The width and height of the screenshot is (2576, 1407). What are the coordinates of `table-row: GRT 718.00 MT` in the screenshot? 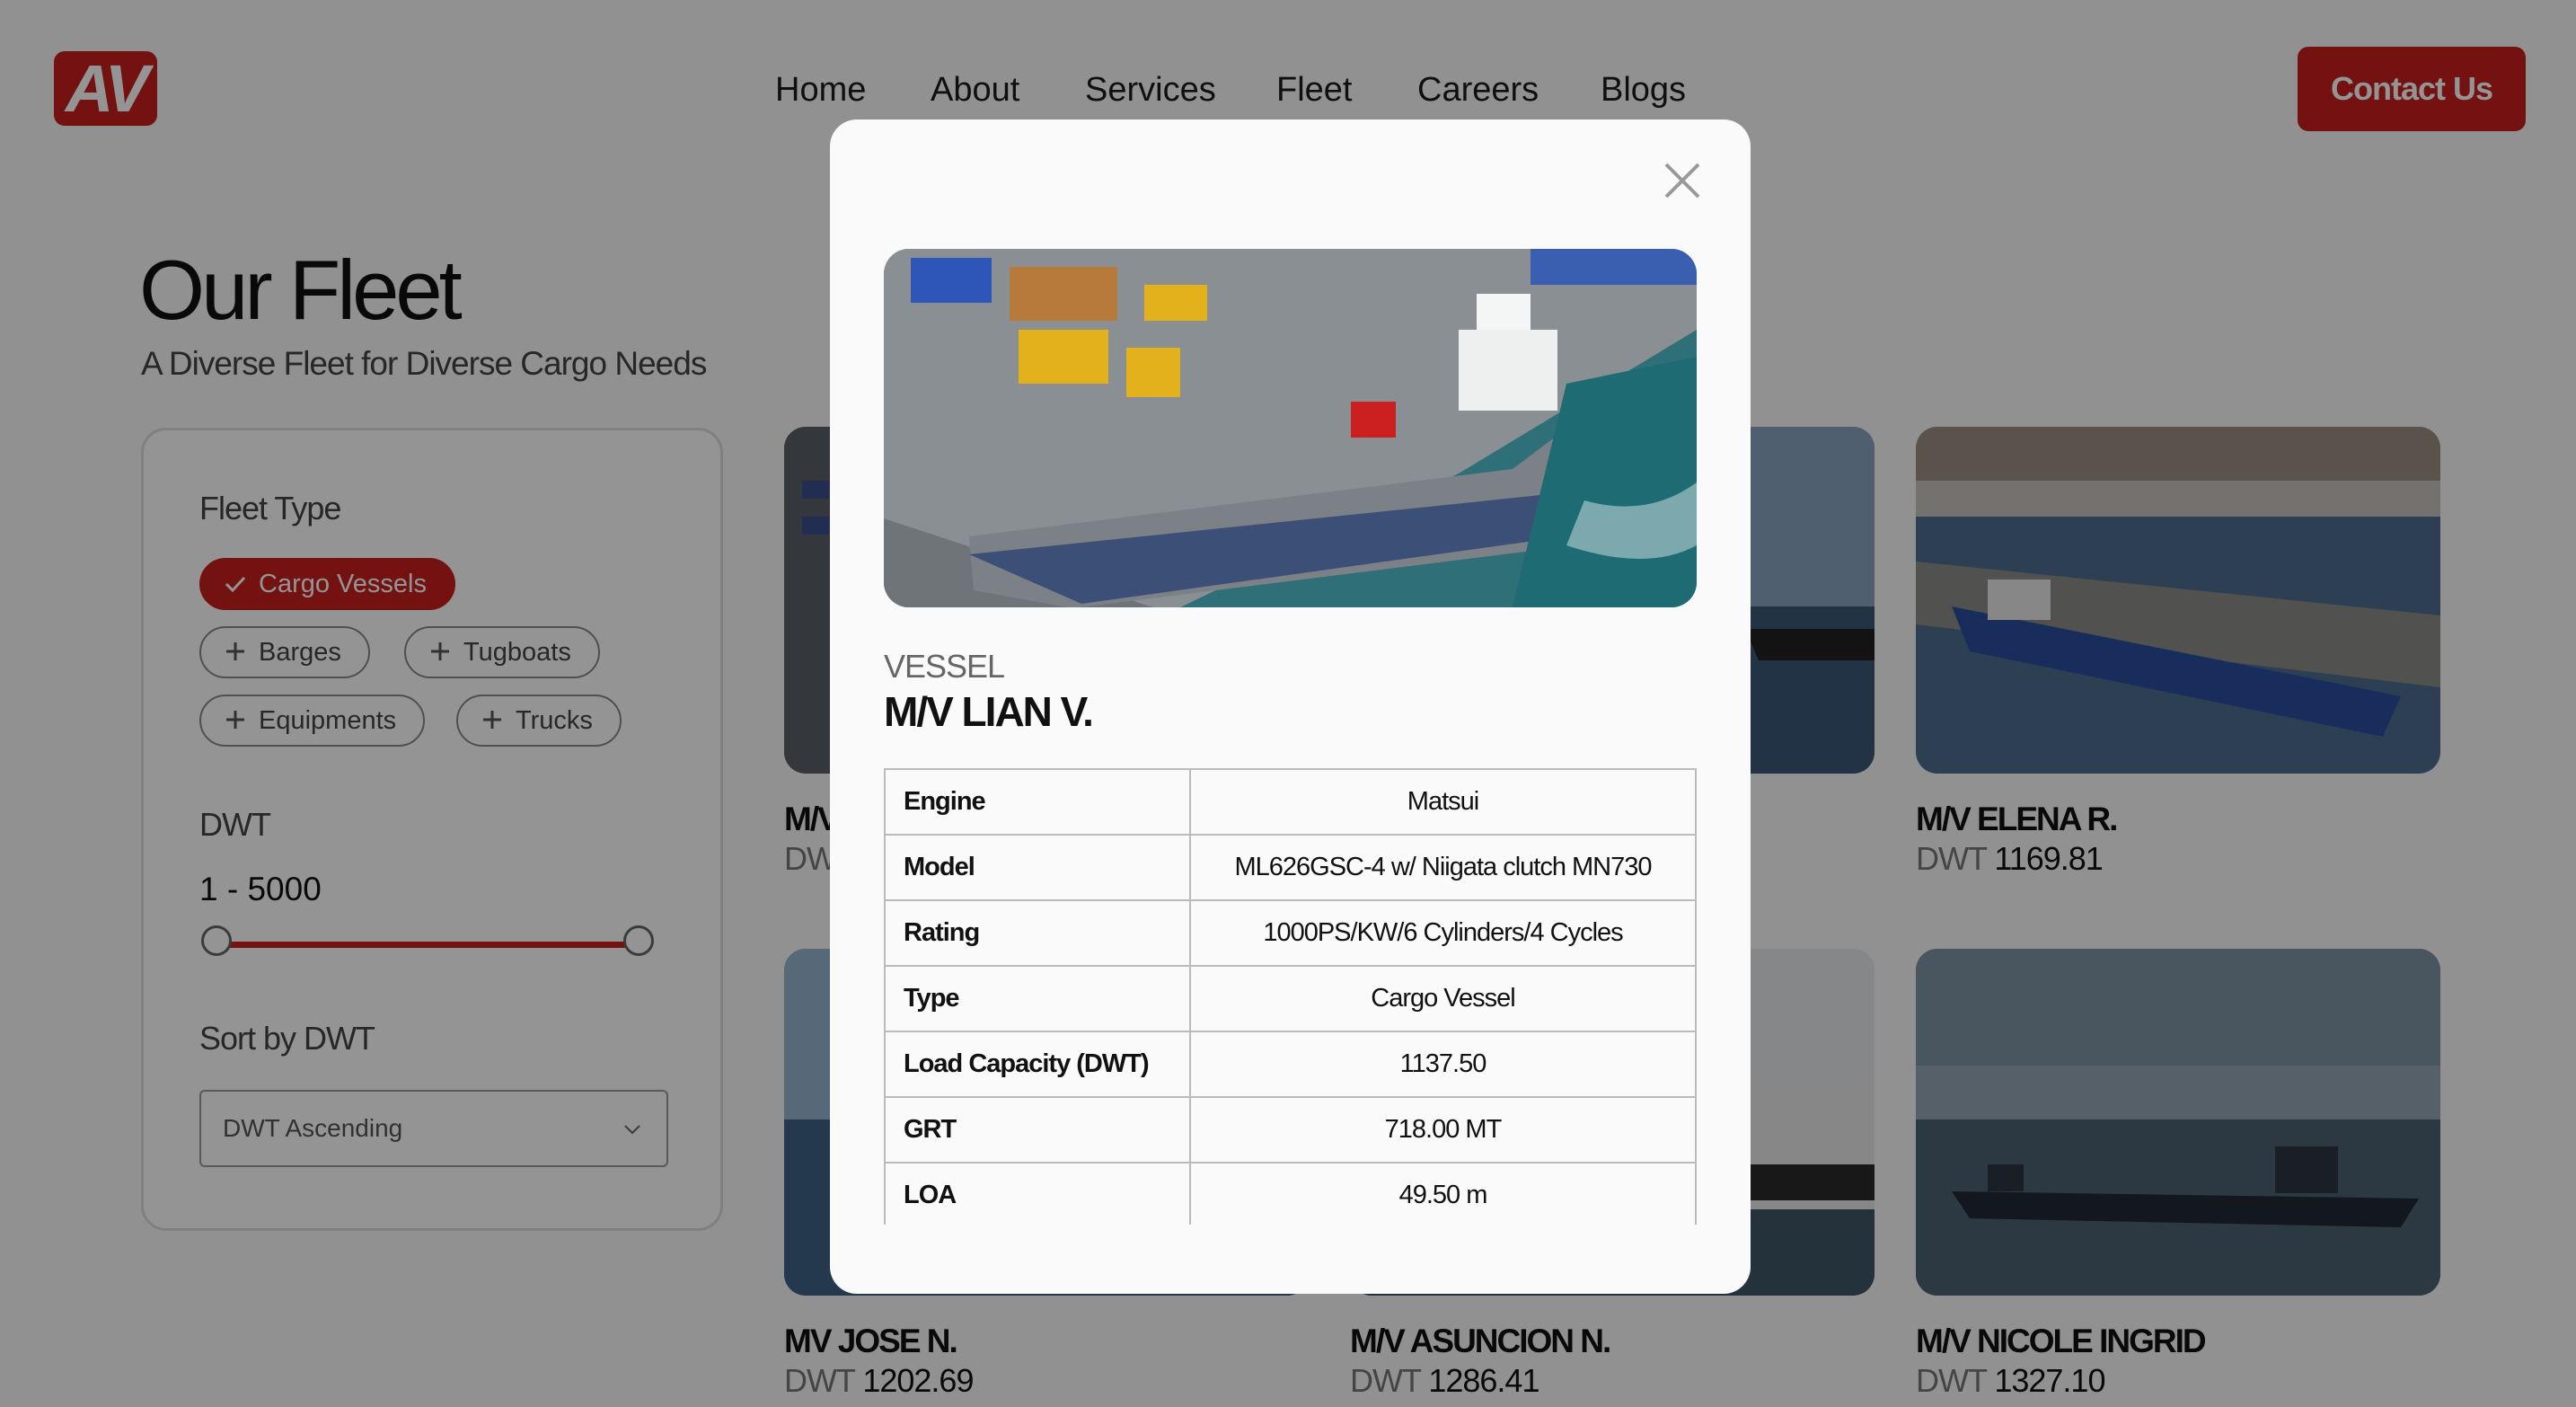 It's located at (1290, 1130).